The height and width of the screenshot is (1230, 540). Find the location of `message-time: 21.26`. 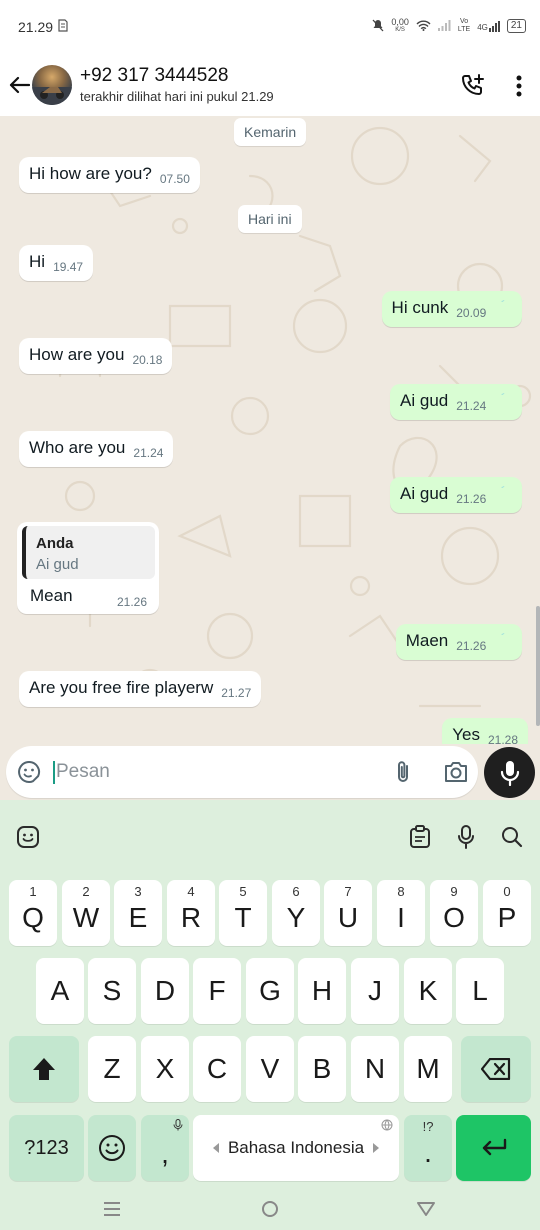

message-time: 21.26 is located at coordinates (471, 499).